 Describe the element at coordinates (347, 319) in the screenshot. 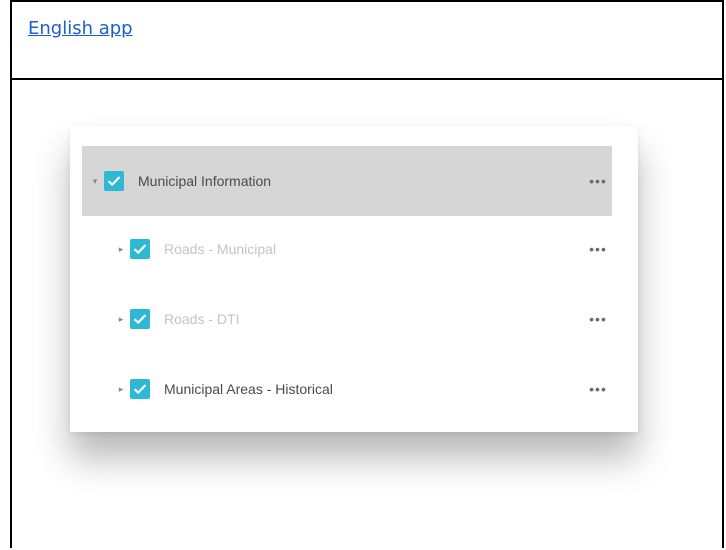

I see `layer-row-roads-dti: ▸ Roads - DTI •••` at that location.